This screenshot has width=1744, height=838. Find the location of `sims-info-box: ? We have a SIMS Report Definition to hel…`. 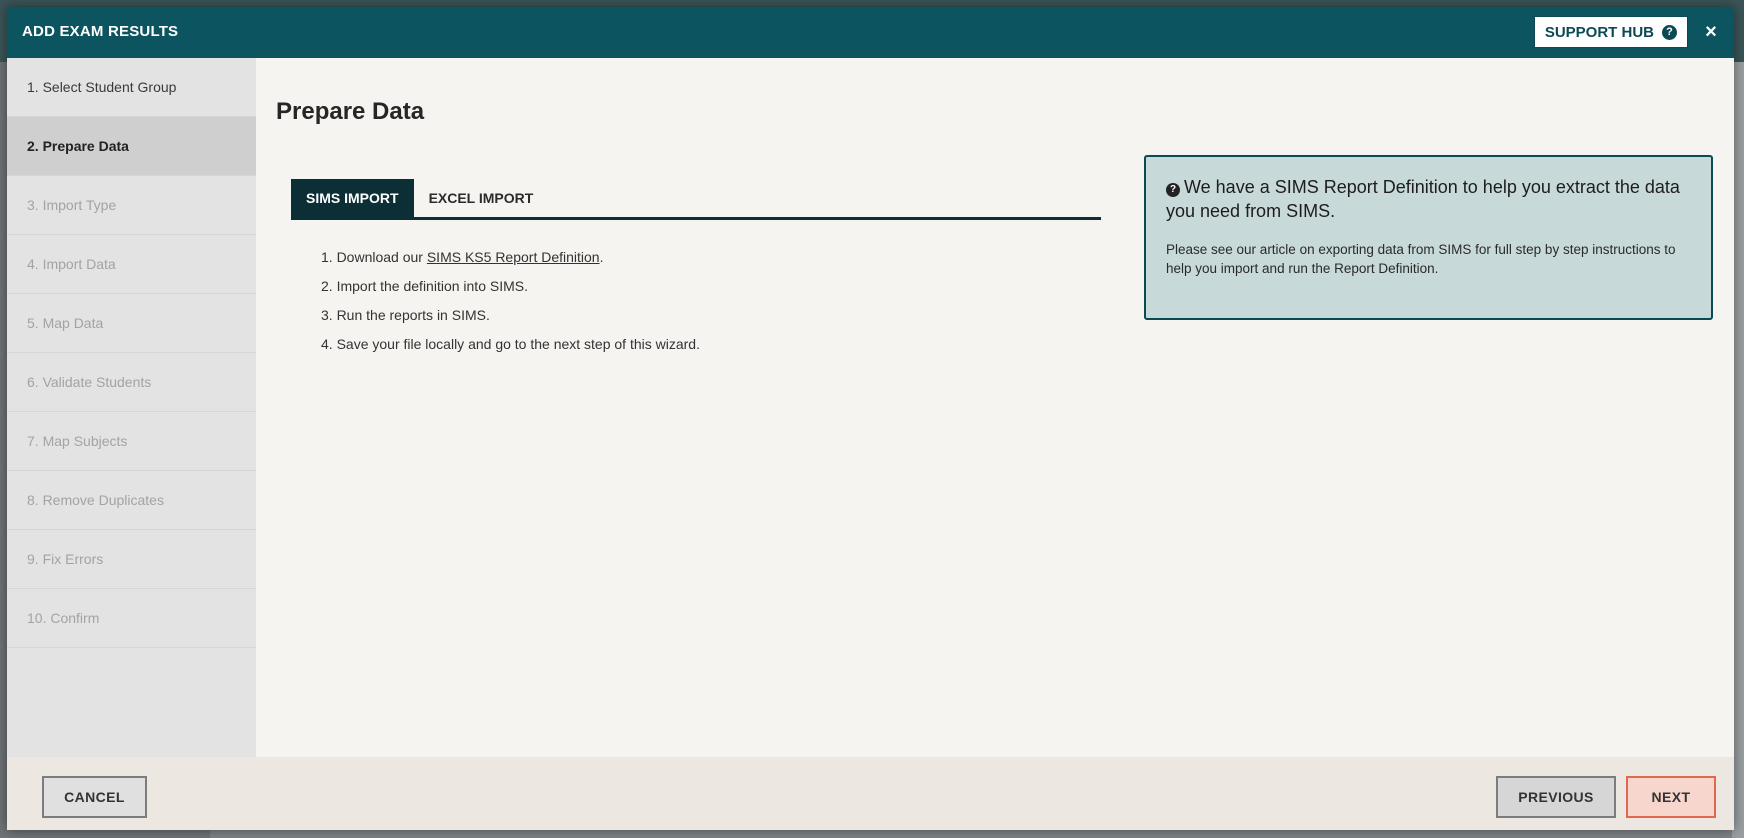

sims-info-box: ? We have a SIMS Report Definition to hel… is located at coordinates (1428, 237).